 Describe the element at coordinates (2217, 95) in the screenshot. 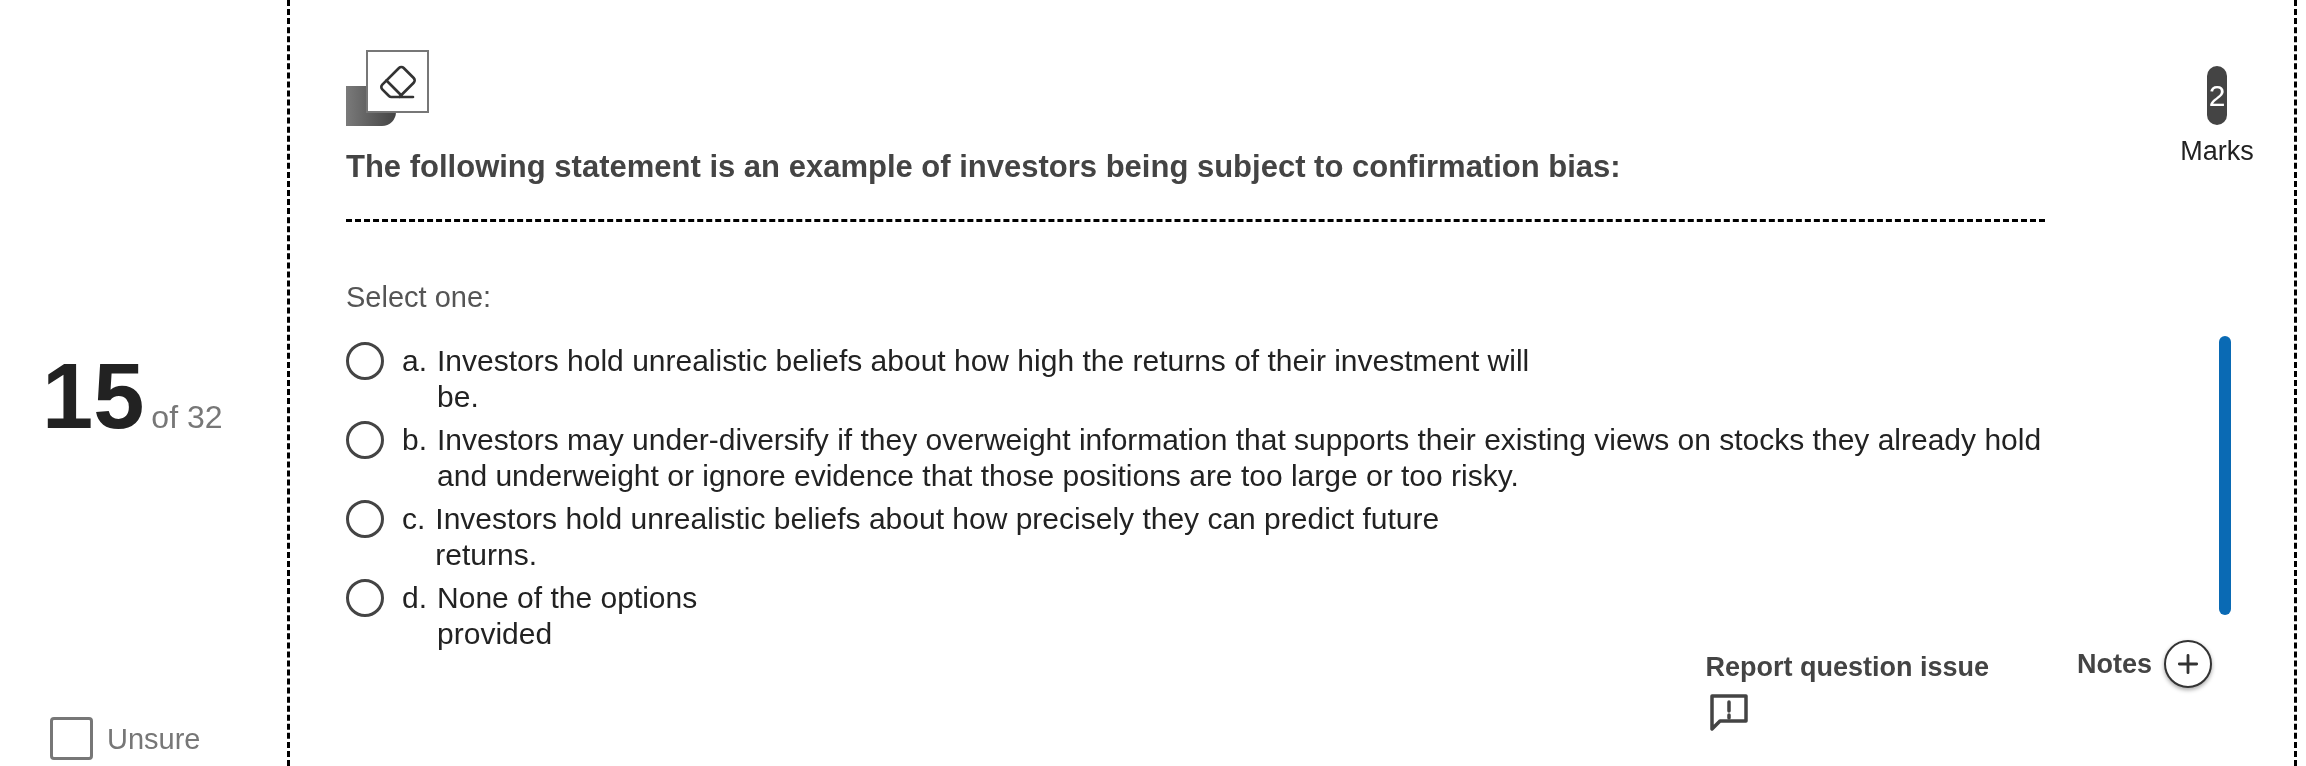

I see `marks-badge: 2` at that location.